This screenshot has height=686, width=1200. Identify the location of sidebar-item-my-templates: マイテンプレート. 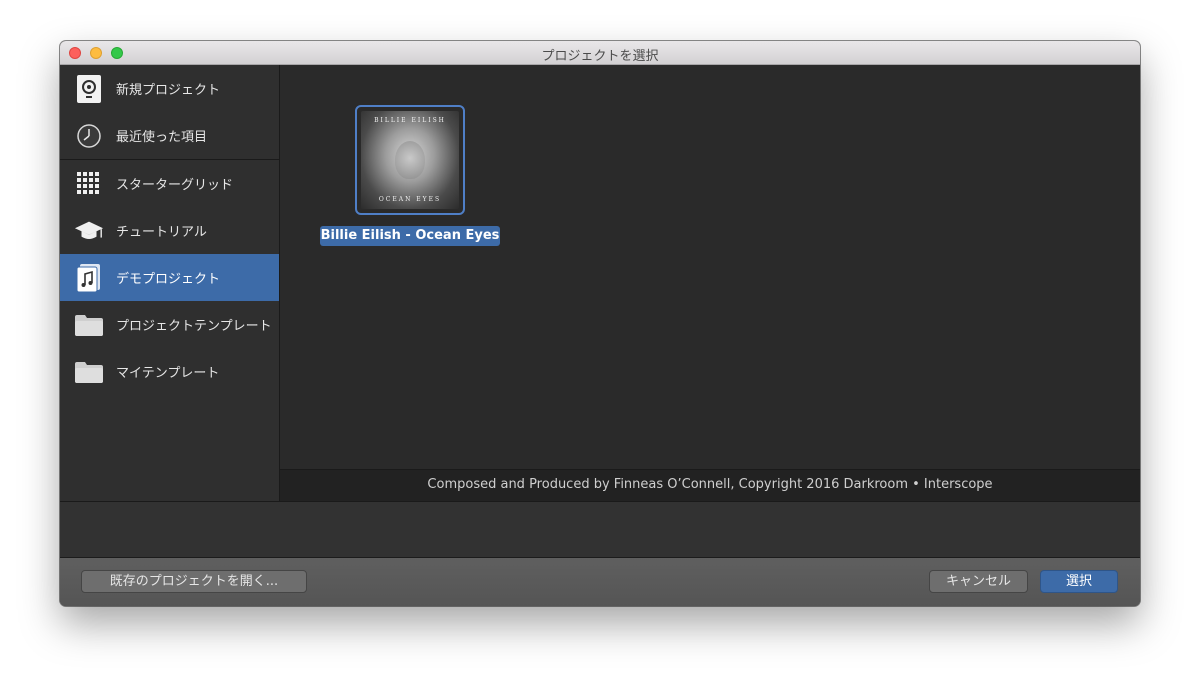
(169, 371).